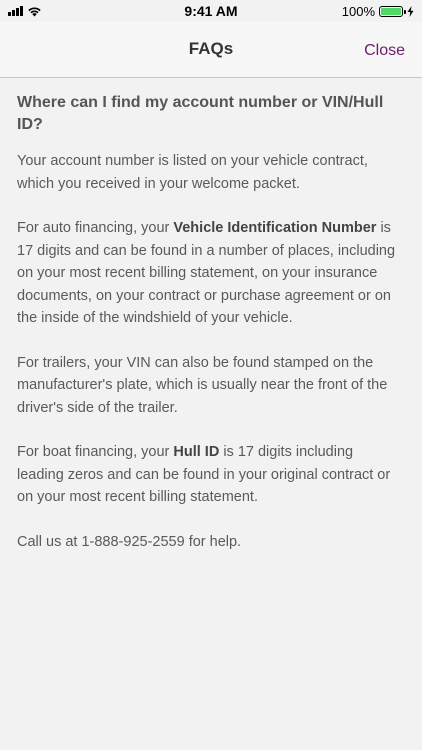  I want to click on page-title: FAQs, so click(211, 48).